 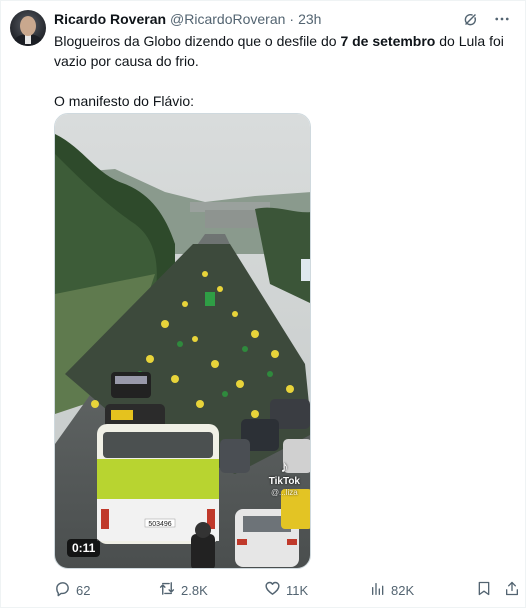 I want to click on bookmark-icon, so click(x=484, y=590).